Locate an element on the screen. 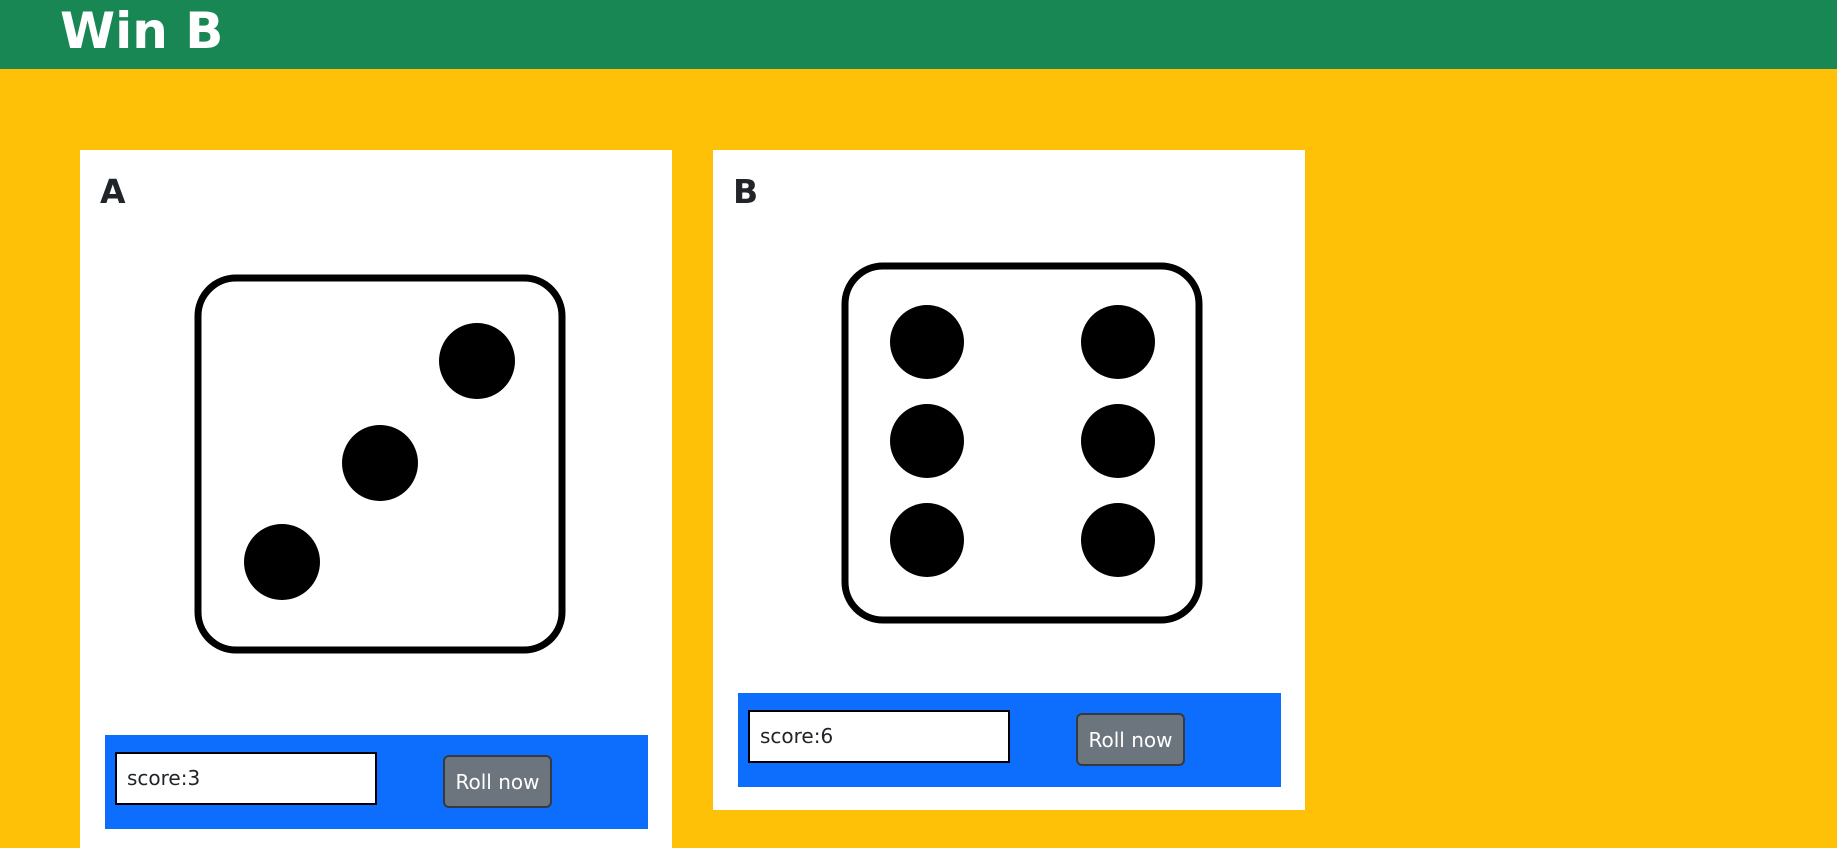 Image resolution: width=1837 pixels, height=848 pixels. score-field: score:6 is located at coordinates (879, 736).